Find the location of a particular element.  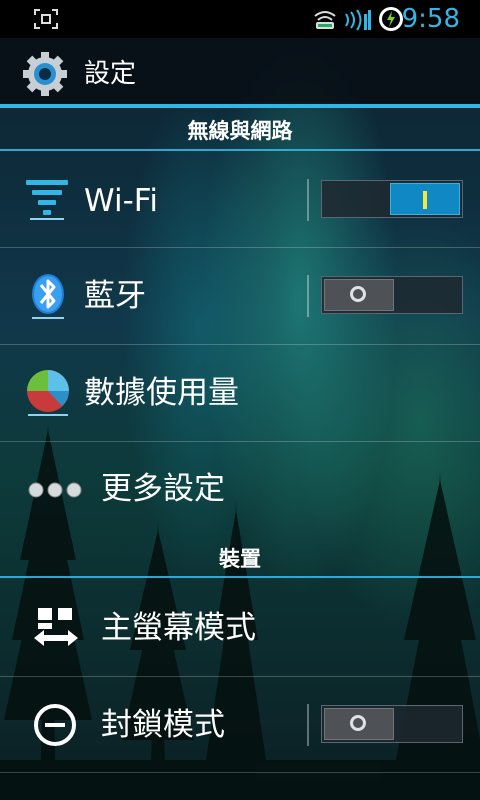

more-dots-icon is located at coordinates (55, 490).